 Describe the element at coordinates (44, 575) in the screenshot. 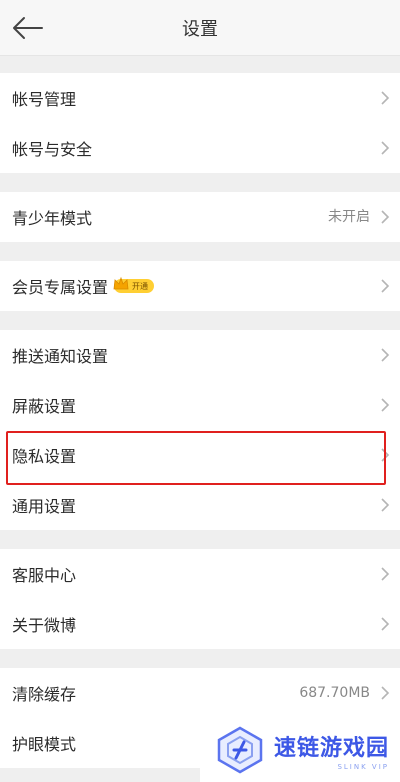

I see `customer-service-label: 客服中心` at that location.